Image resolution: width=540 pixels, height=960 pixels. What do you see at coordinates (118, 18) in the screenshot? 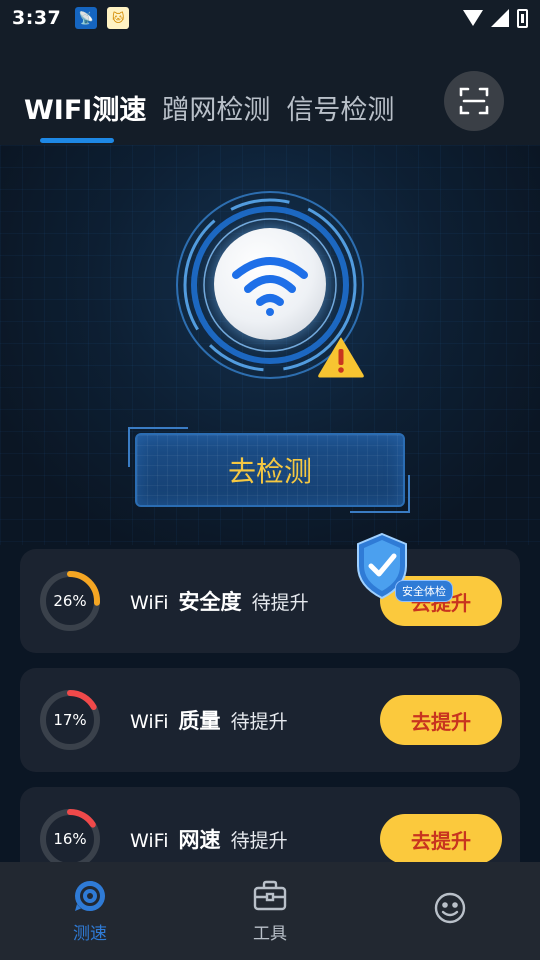
I see `cat-app-icon: 🐱` at bounding box center [118, 18].